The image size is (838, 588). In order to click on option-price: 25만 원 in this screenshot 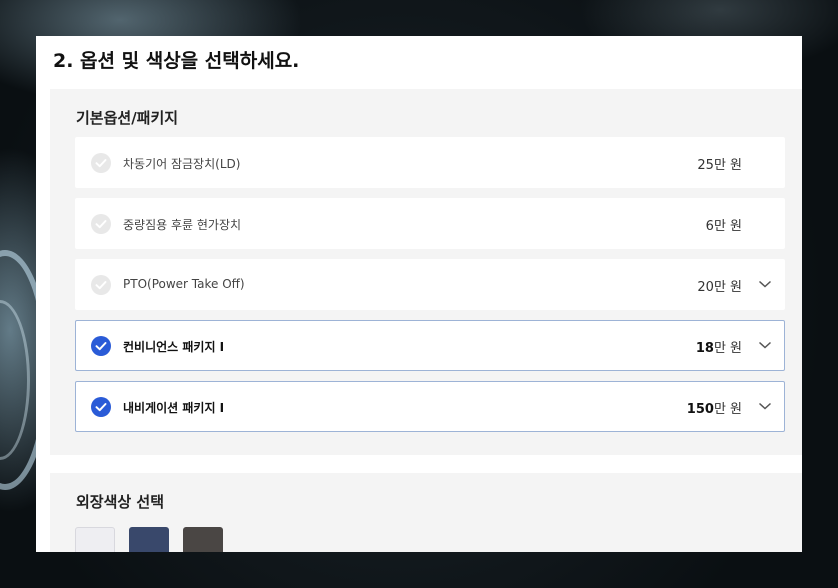, I will do `click(719, 163)`.